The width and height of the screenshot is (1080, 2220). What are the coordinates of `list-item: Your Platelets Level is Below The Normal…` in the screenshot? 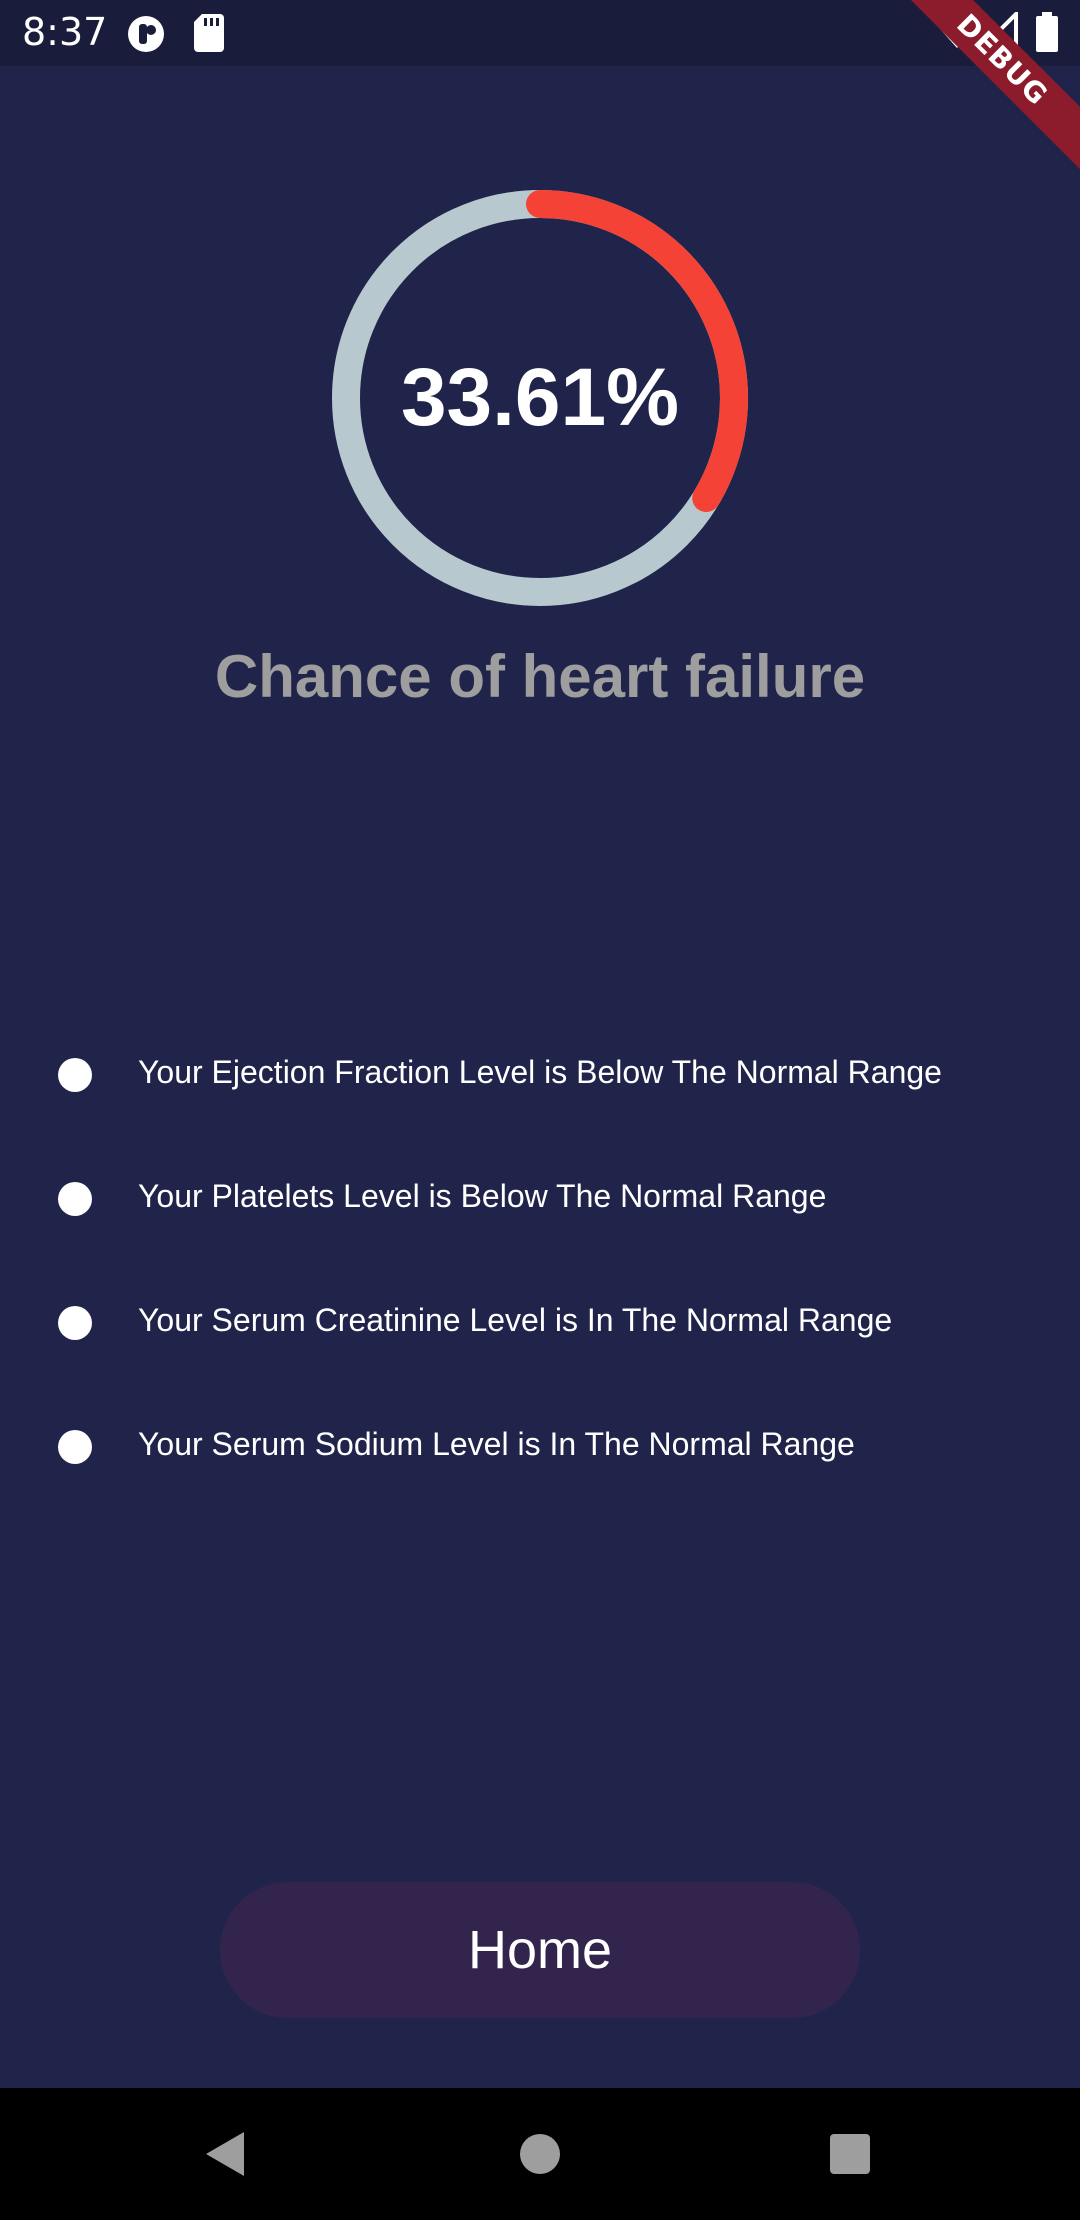 It's located at (540, 1226).